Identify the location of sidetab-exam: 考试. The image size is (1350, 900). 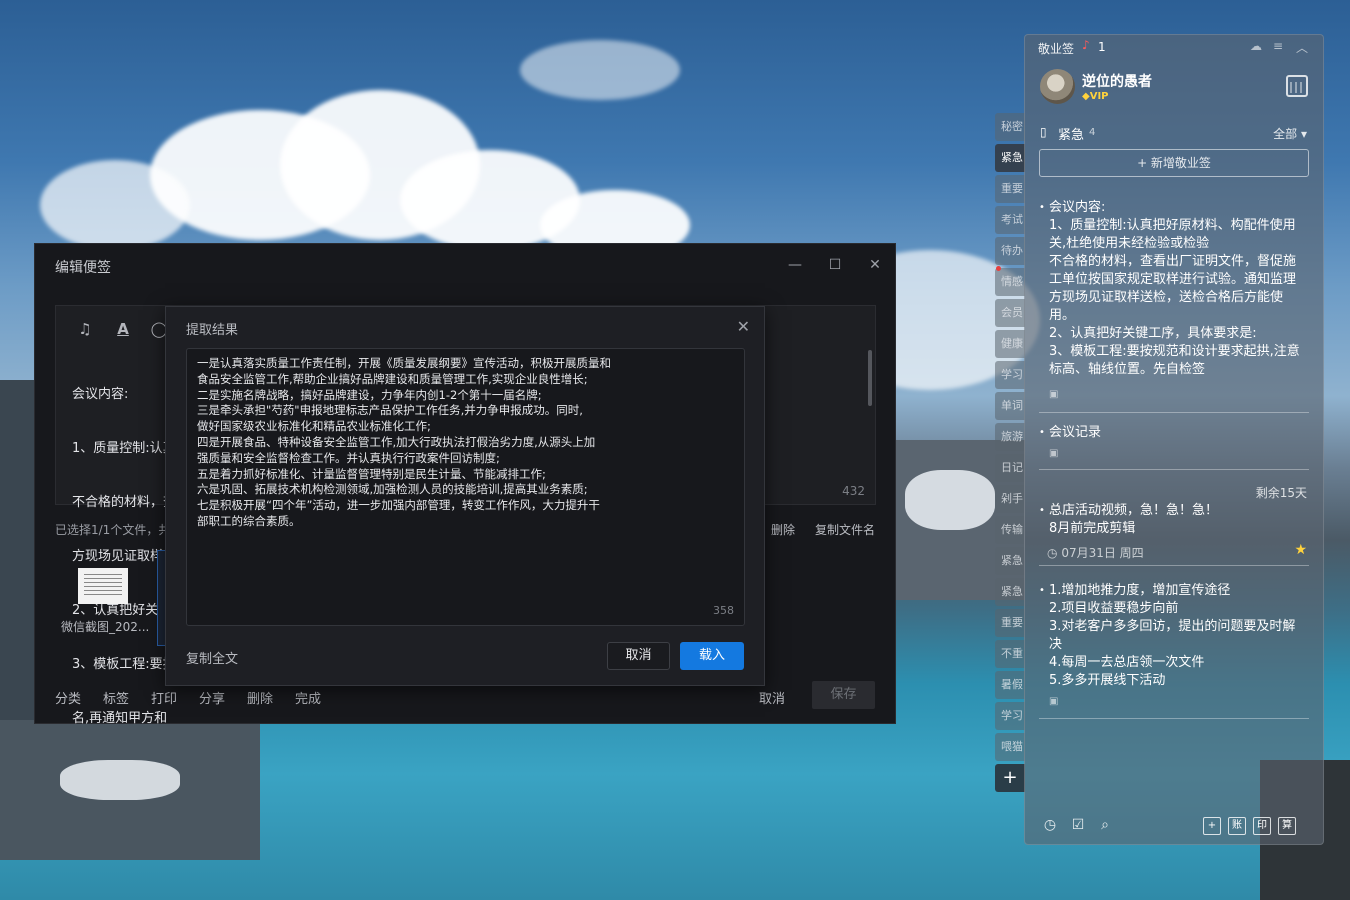
(1010, 220).